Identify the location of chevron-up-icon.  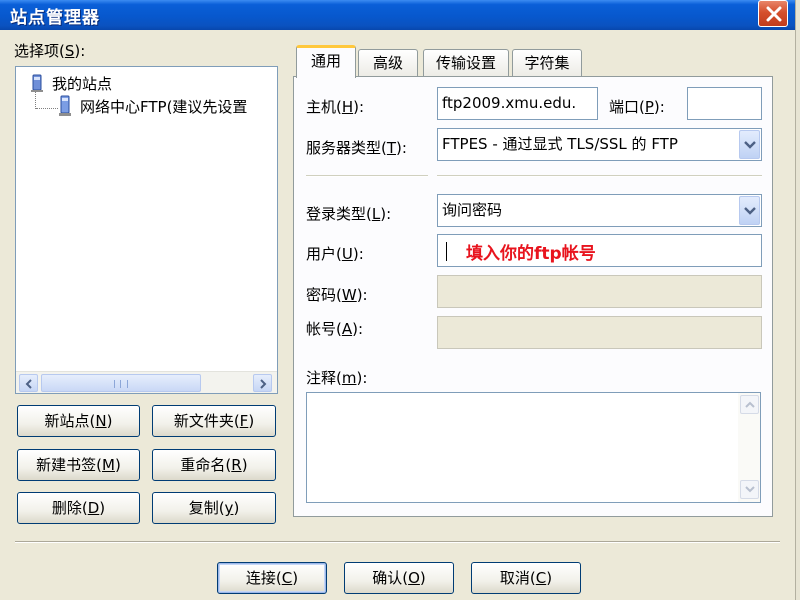
(750, 404).